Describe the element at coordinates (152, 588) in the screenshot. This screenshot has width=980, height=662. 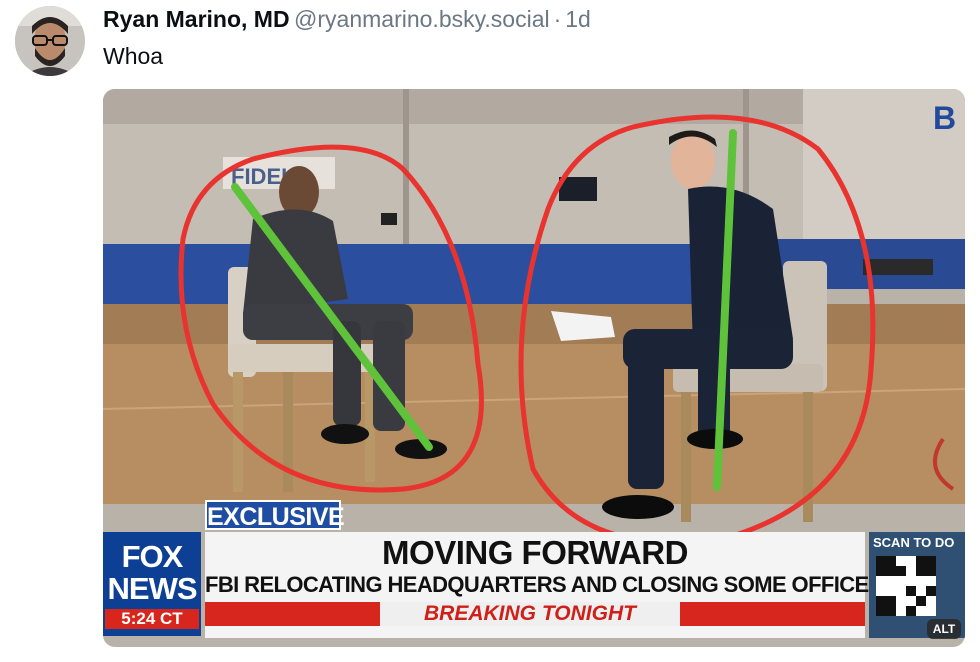
I see `network-line2: NEWS` at that location.